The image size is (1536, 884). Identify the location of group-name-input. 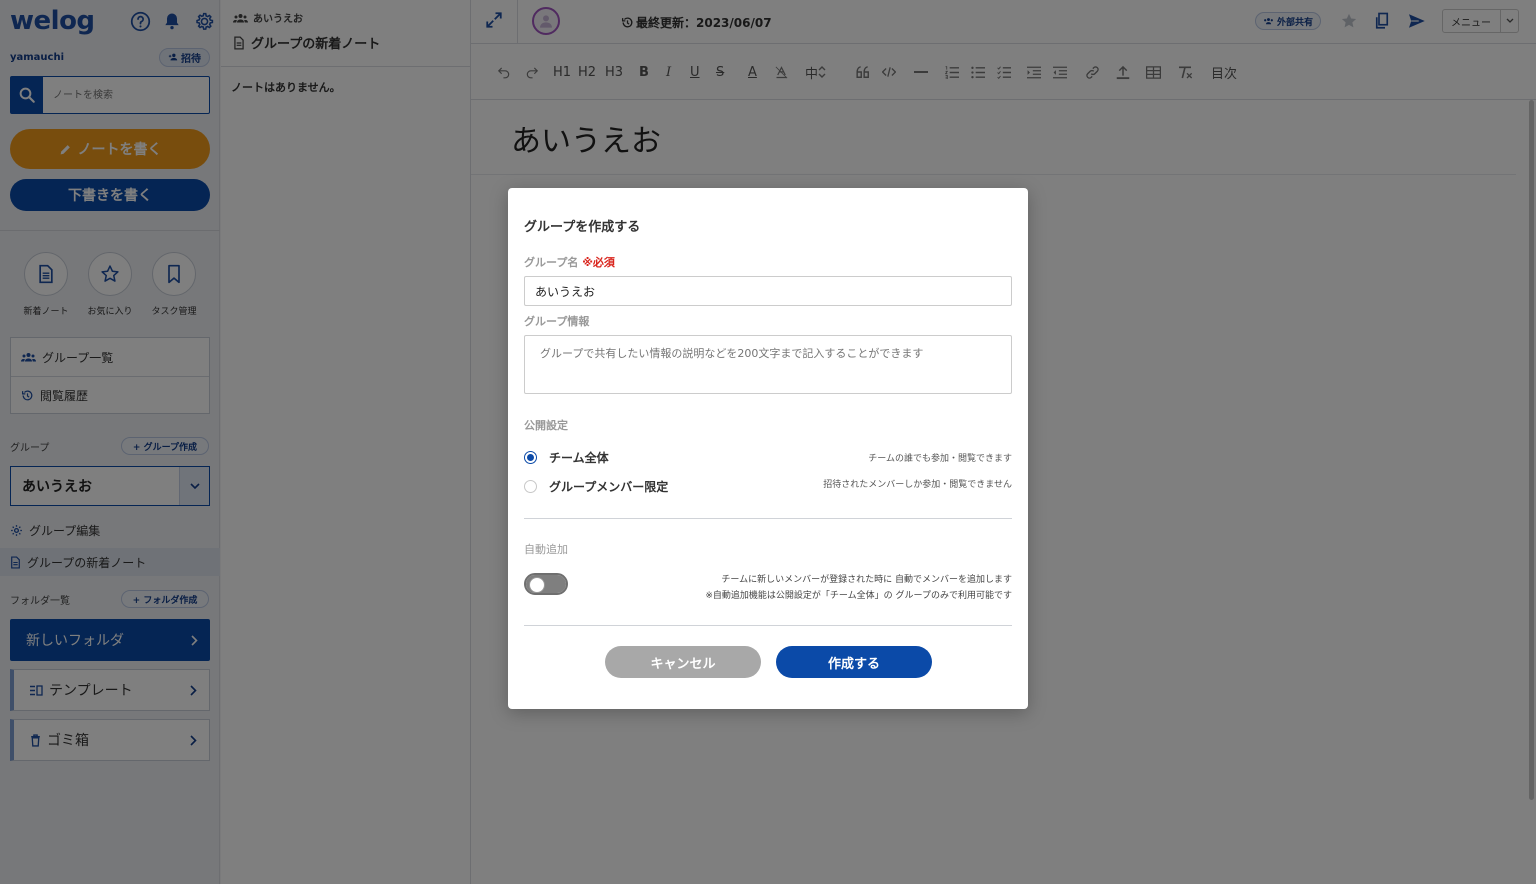
(768, 291).